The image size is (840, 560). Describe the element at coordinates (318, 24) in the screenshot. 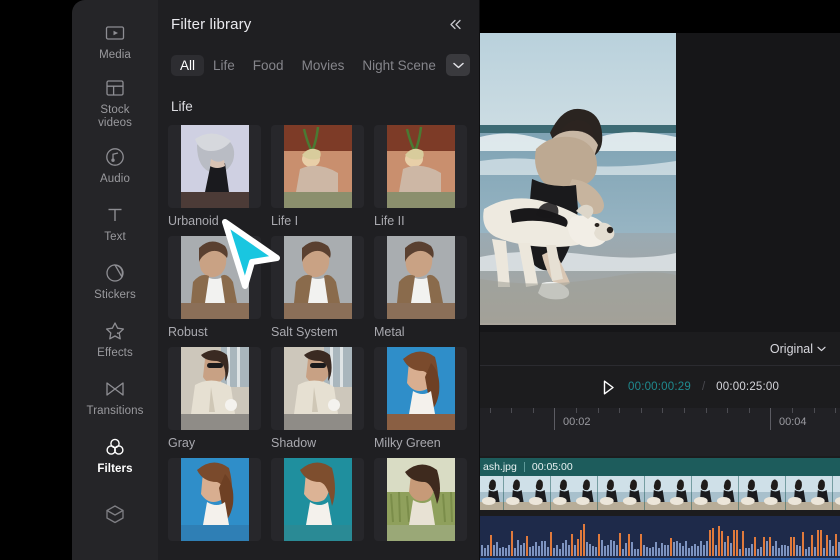

I see `panel-header: Filter library` at that location.